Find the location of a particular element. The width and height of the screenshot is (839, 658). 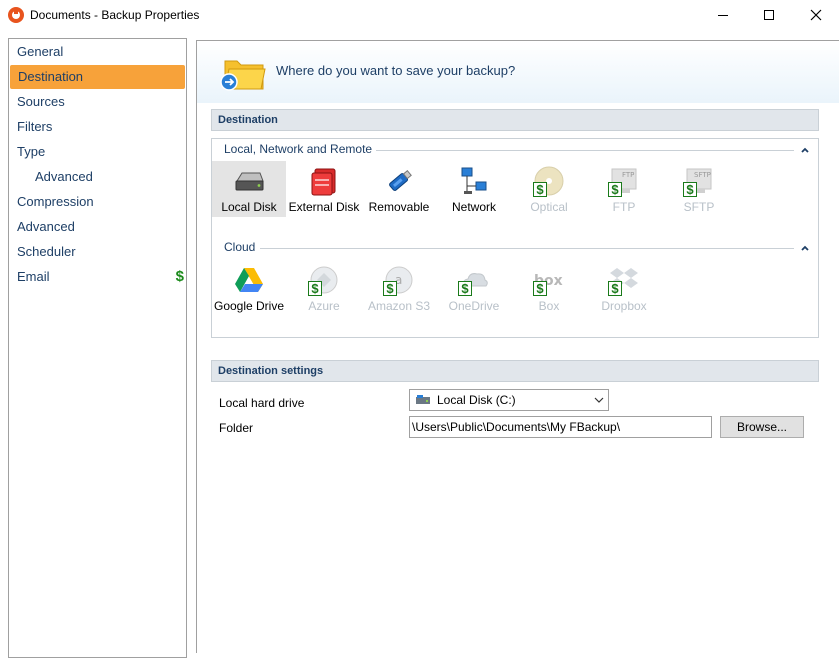

destination-amazon-s3: a $ Amazon S3 is located at coordinates (399, 288).